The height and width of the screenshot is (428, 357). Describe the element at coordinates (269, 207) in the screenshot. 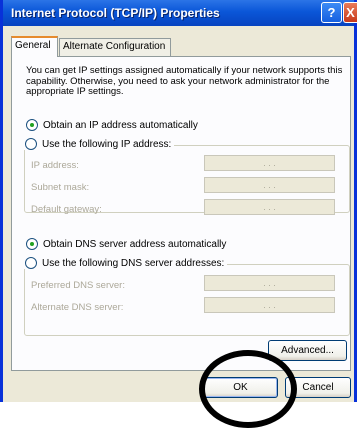

I see `default-gateway-field: . . .` at that location.